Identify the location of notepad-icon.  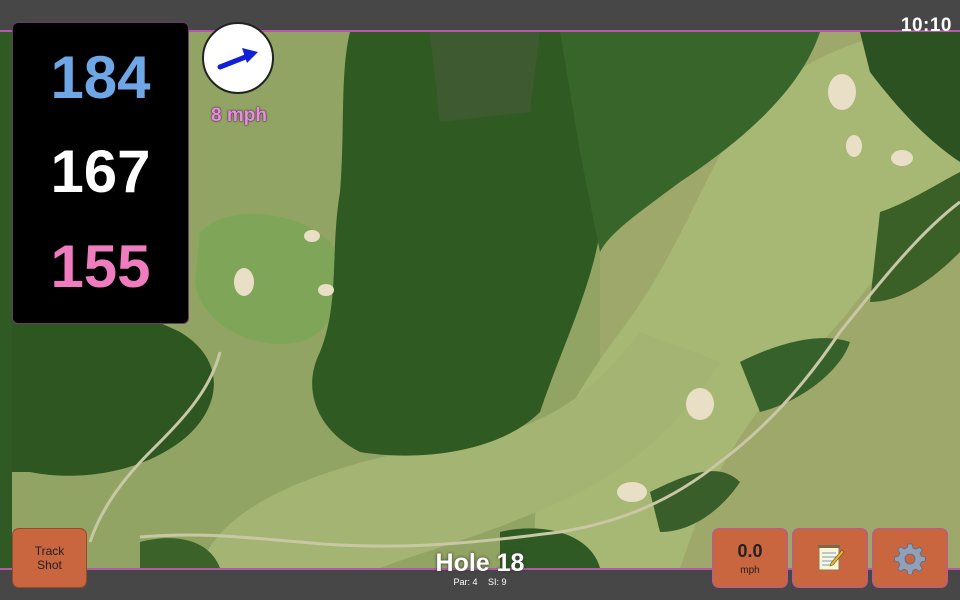
(831, 558).